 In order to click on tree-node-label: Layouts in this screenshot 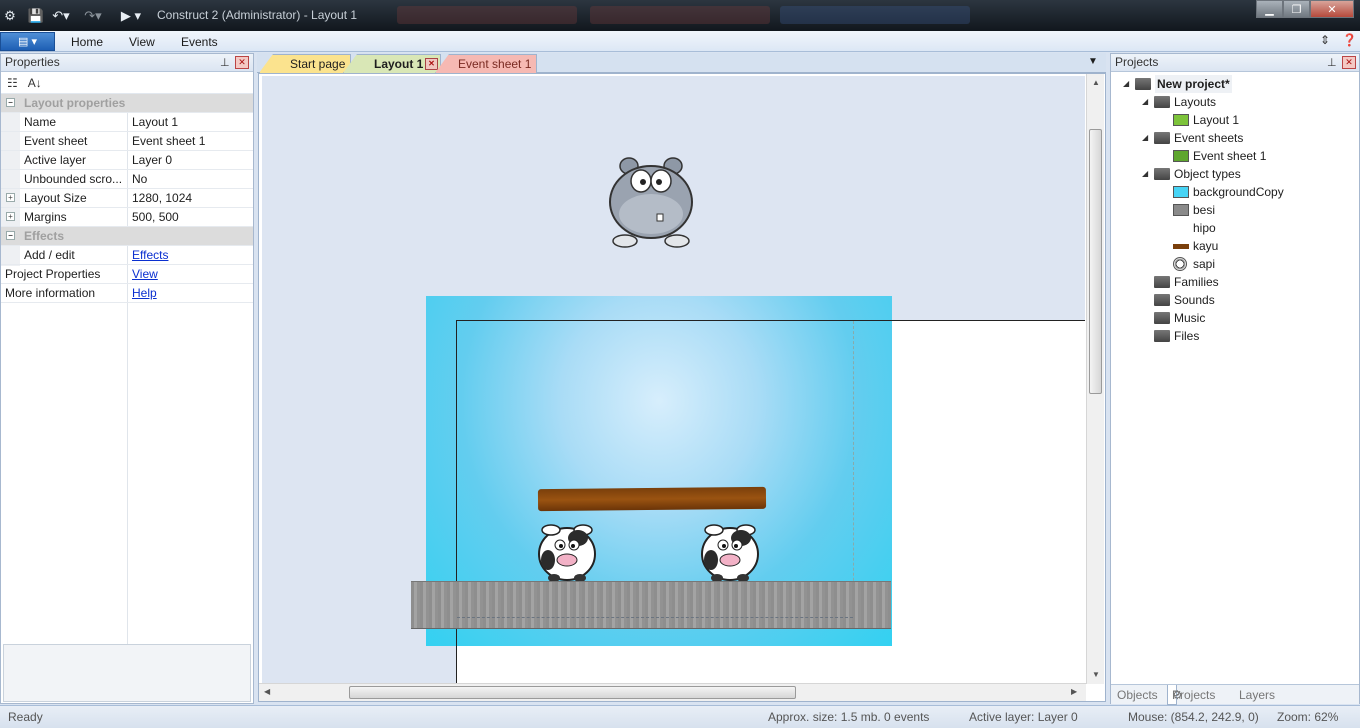, I will do `click(1195, 102)`.